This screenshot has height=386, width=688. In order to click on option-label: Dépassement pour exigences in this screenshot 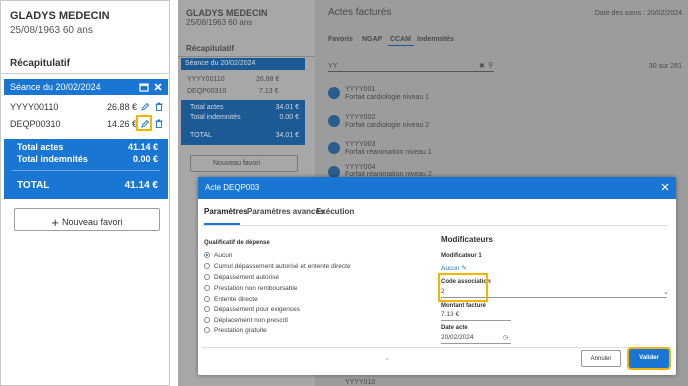, I will do `click(257, 309)`.